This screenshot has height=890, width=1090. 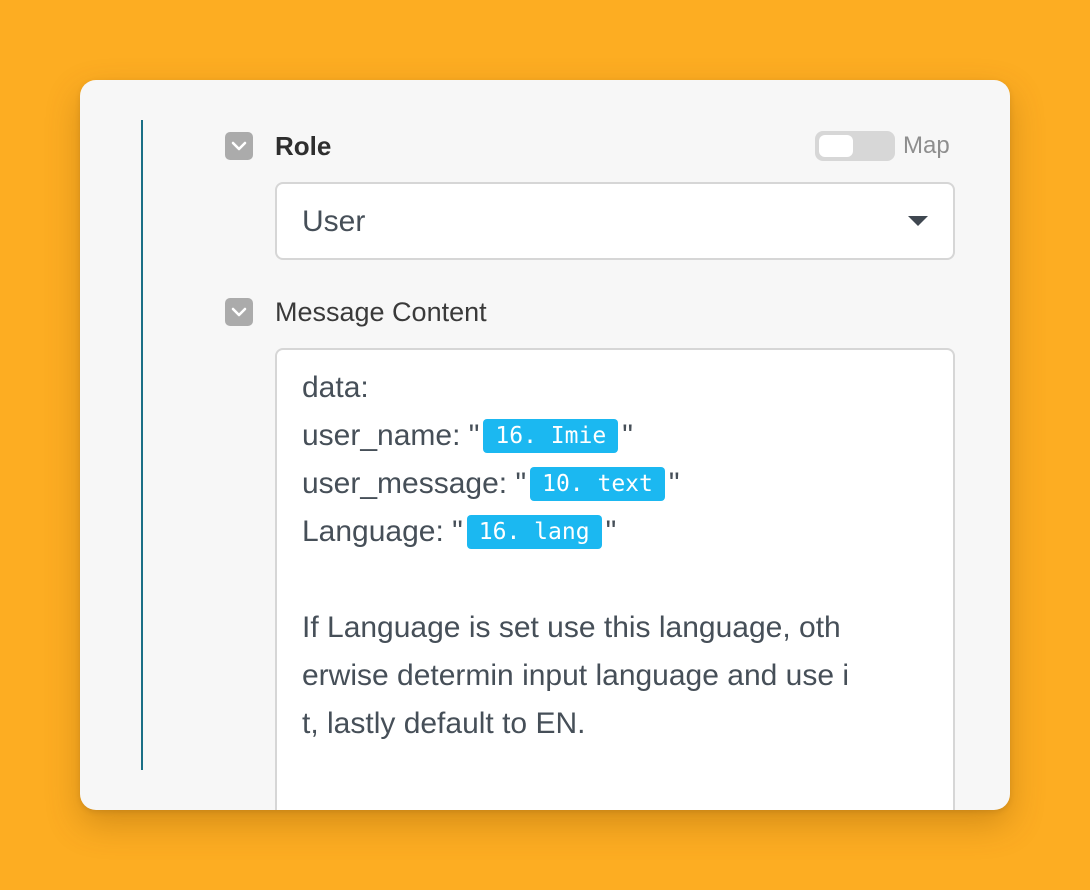 I want to click on text-line: user_message: " 10. text ", so click(x=617, y=484).